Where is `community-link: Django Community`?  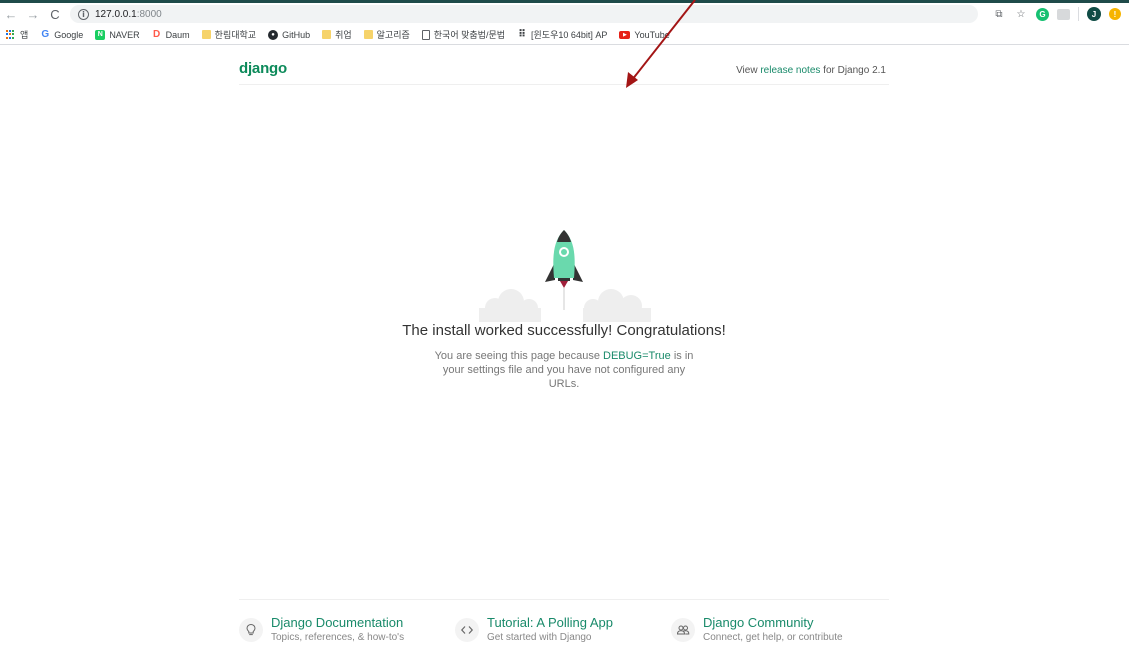
community-link: Django Community is located at coordinates (773, 623).